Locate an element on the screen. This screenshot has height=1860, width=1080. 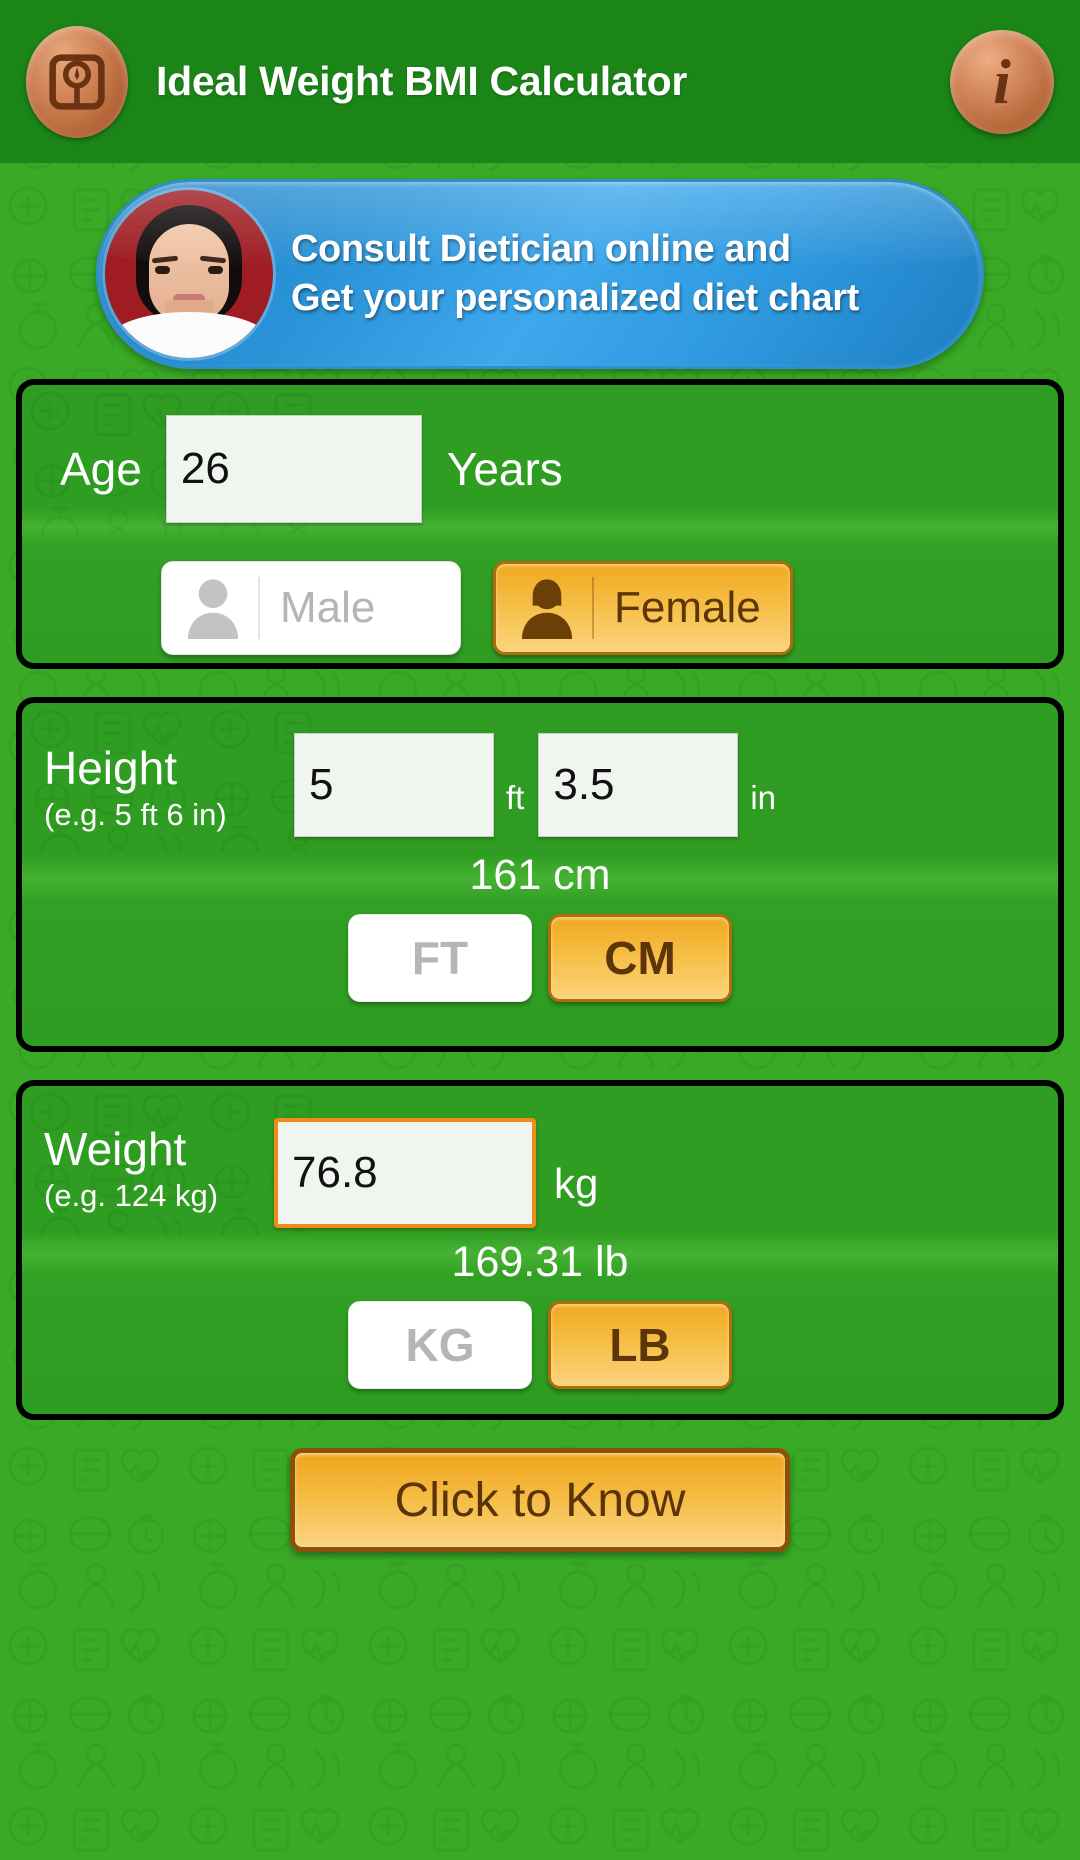
height-unit-cm: CM is located at coordinates (640, 958).